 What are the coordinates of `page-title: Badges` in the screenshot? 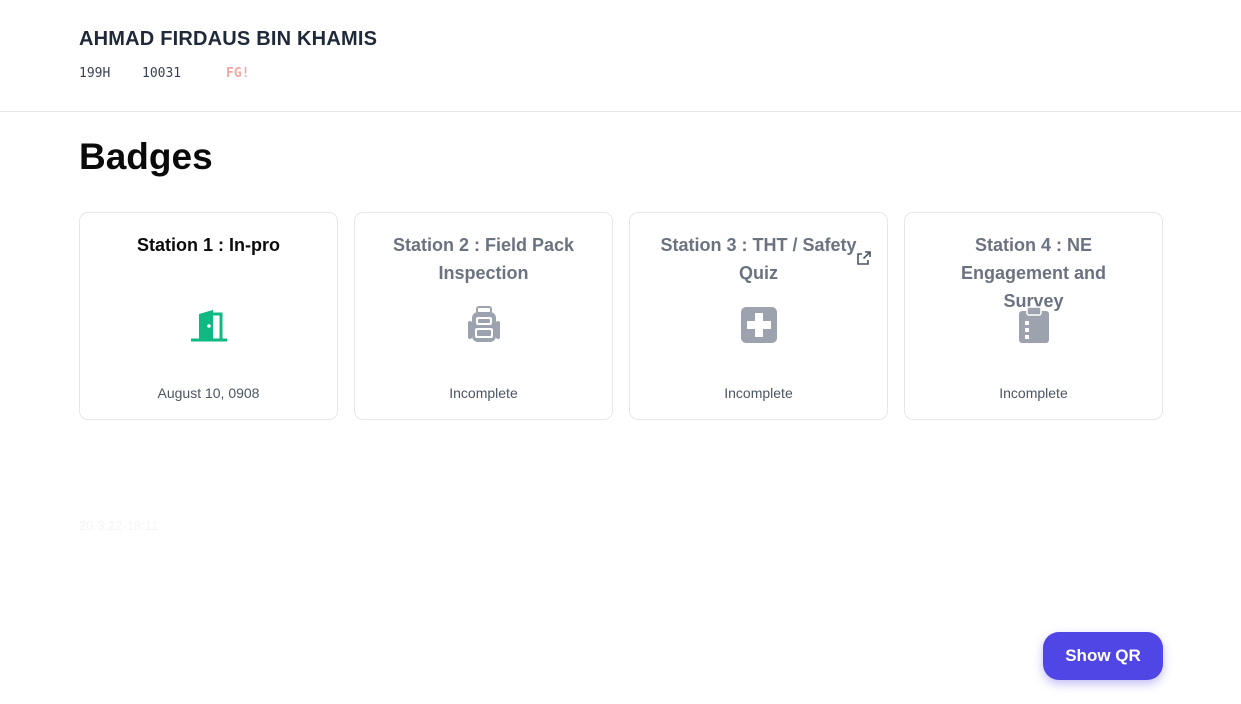 It's located at (146, 156).